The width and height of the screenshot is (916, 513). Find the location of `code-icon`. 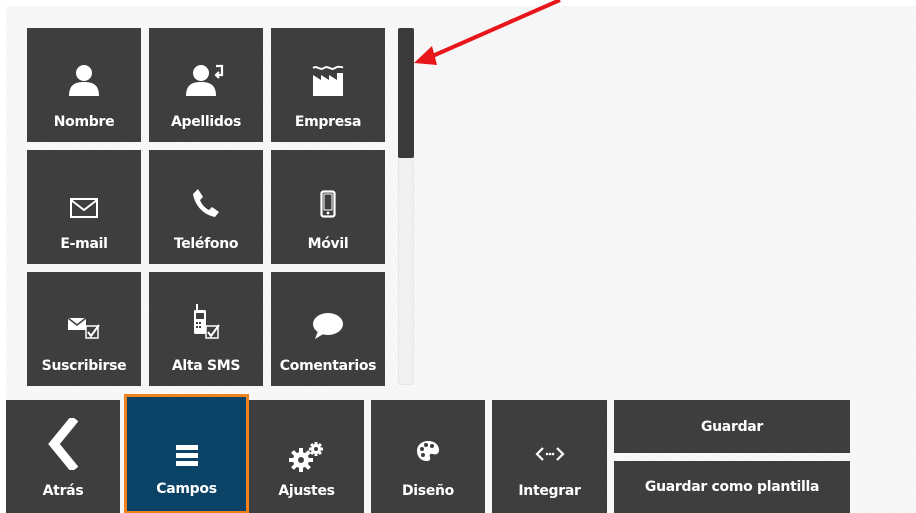

code-icon is located at coordinates (549, 454).